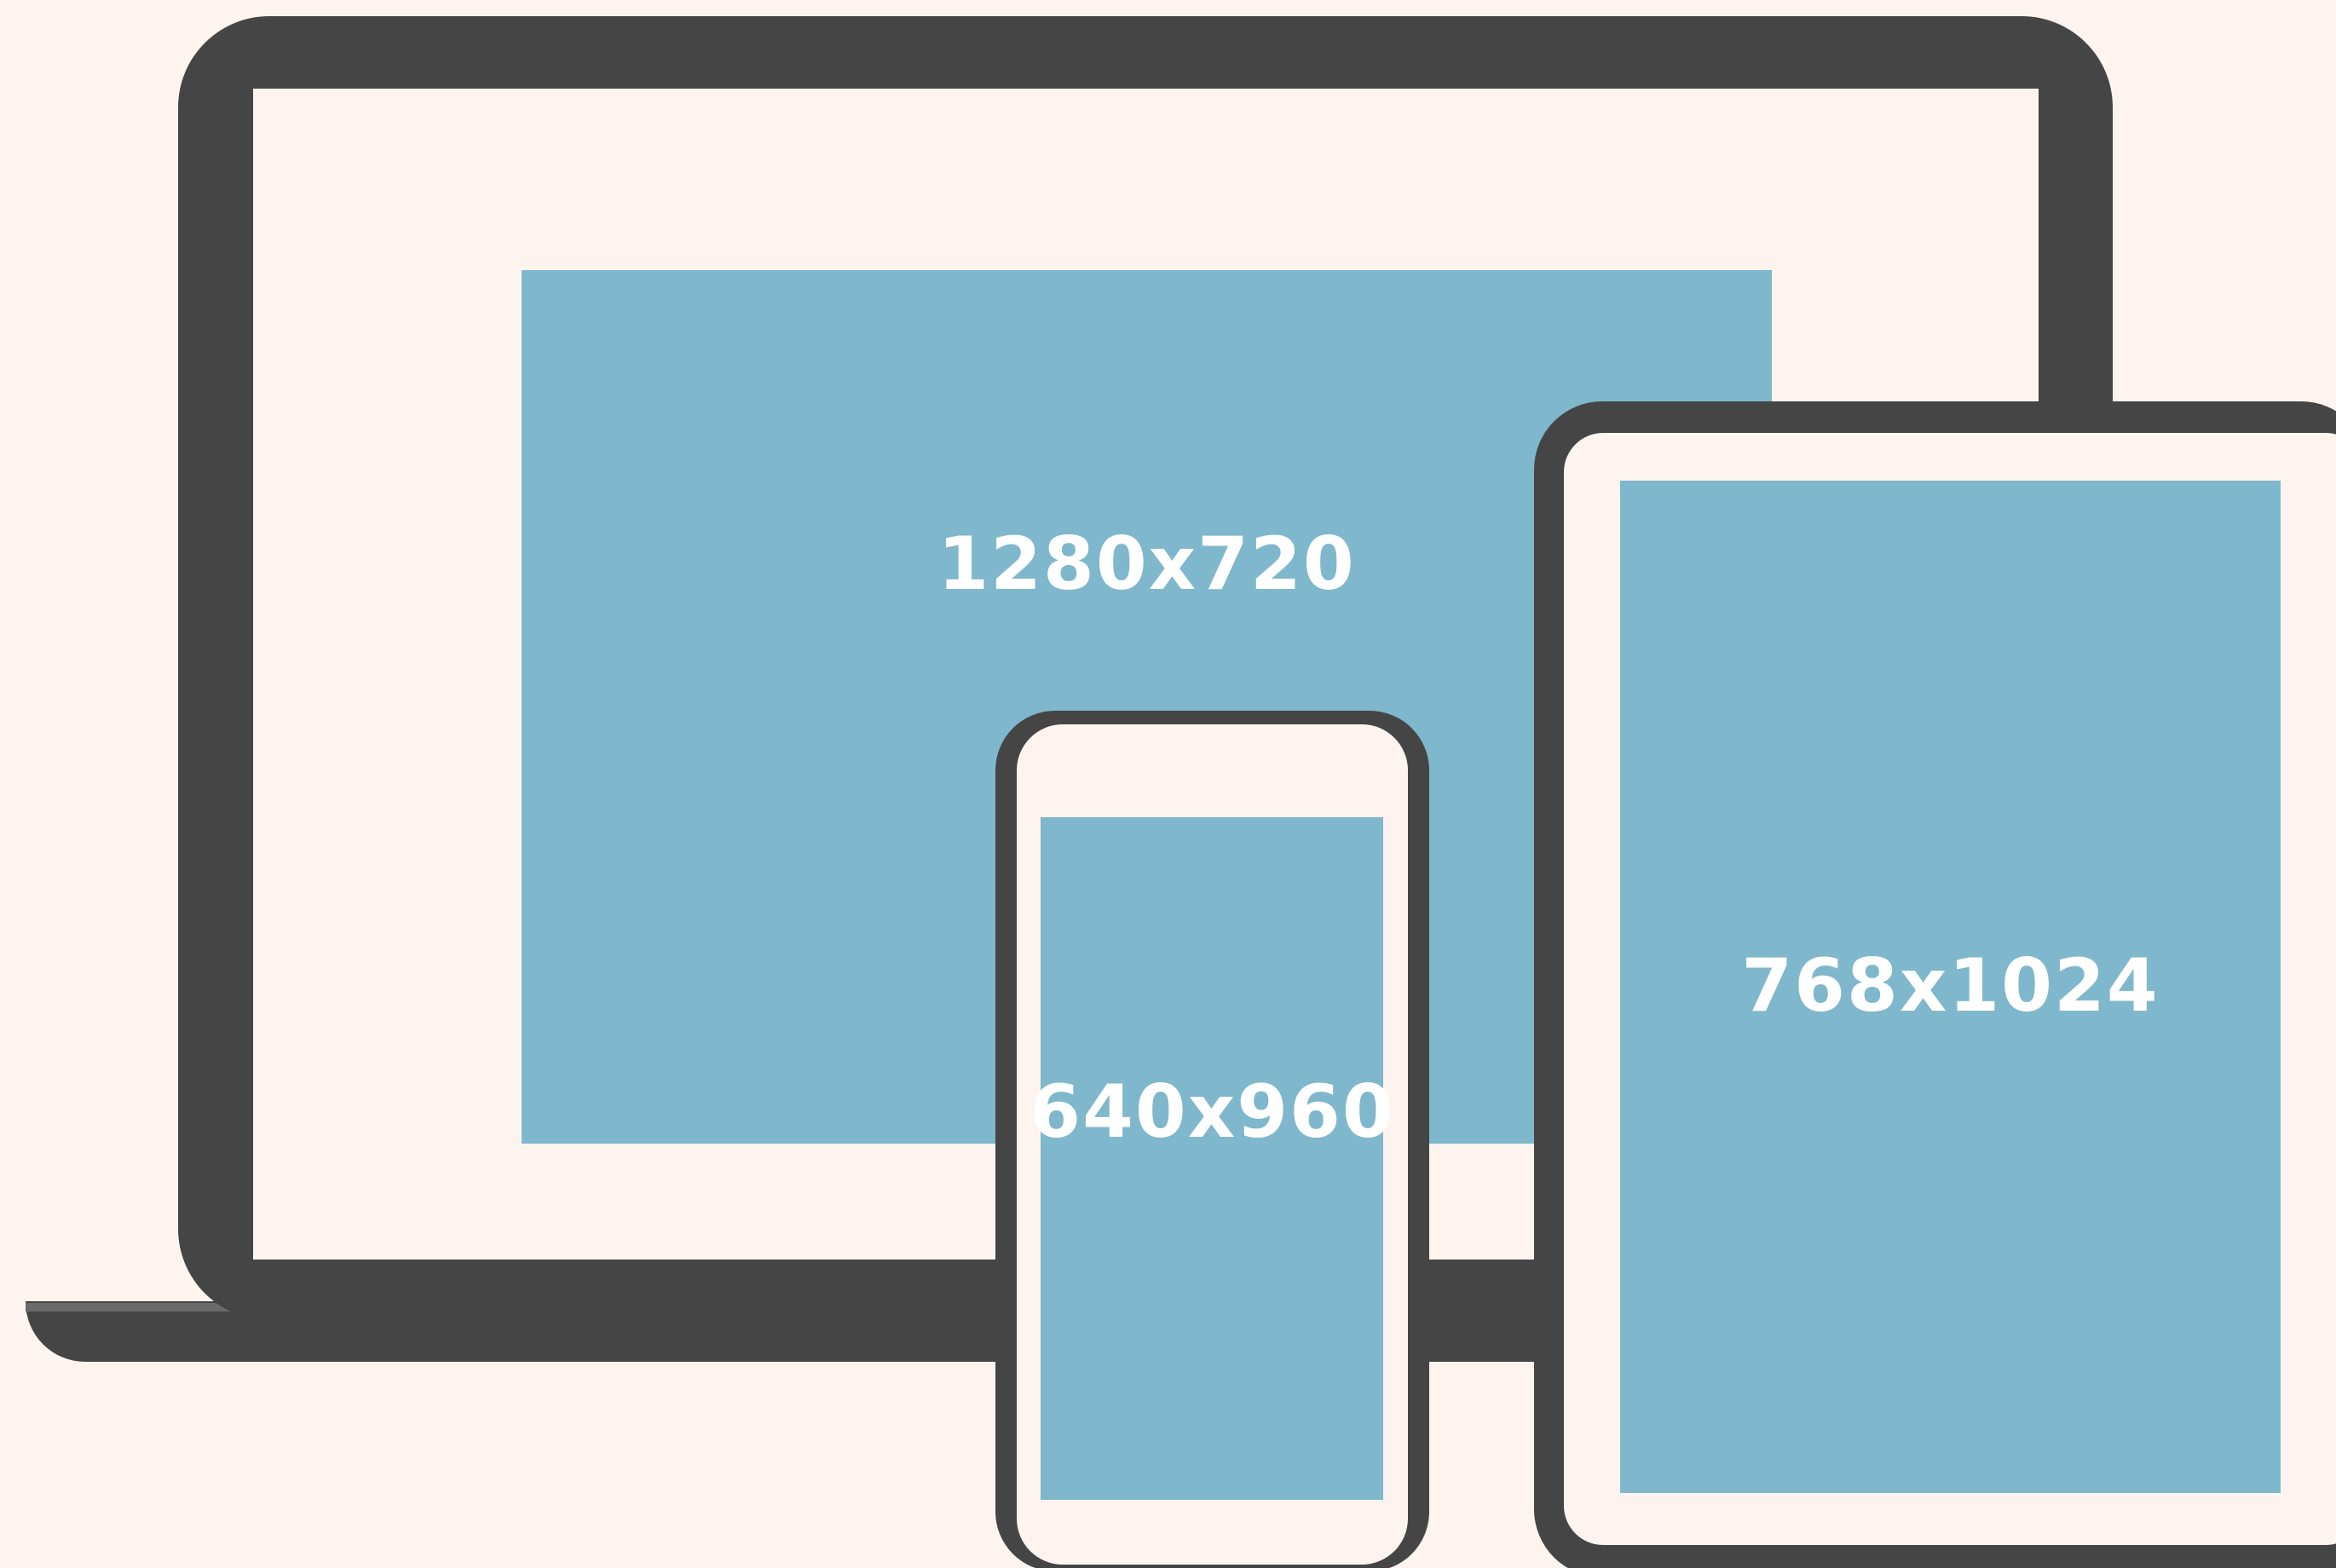  What do you see at coordinates (1146, 564) in the screenshot?
I see `laptop-resolution-label: 1280x720` at bounding box center [1146, 564].